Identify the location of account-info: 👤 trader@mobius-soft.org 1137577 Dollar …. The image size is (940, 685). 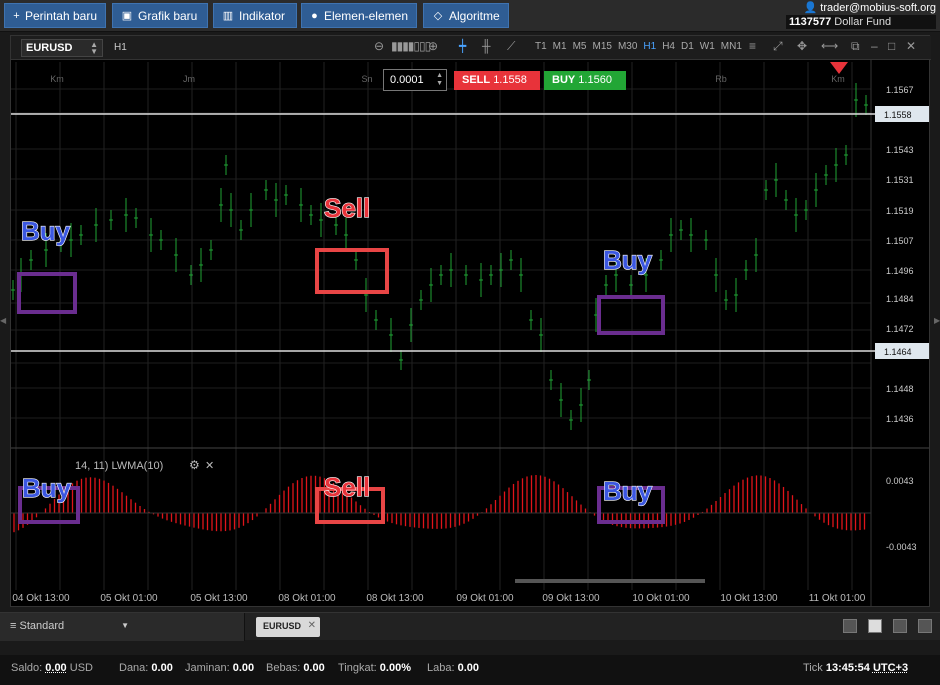
(861, 15).